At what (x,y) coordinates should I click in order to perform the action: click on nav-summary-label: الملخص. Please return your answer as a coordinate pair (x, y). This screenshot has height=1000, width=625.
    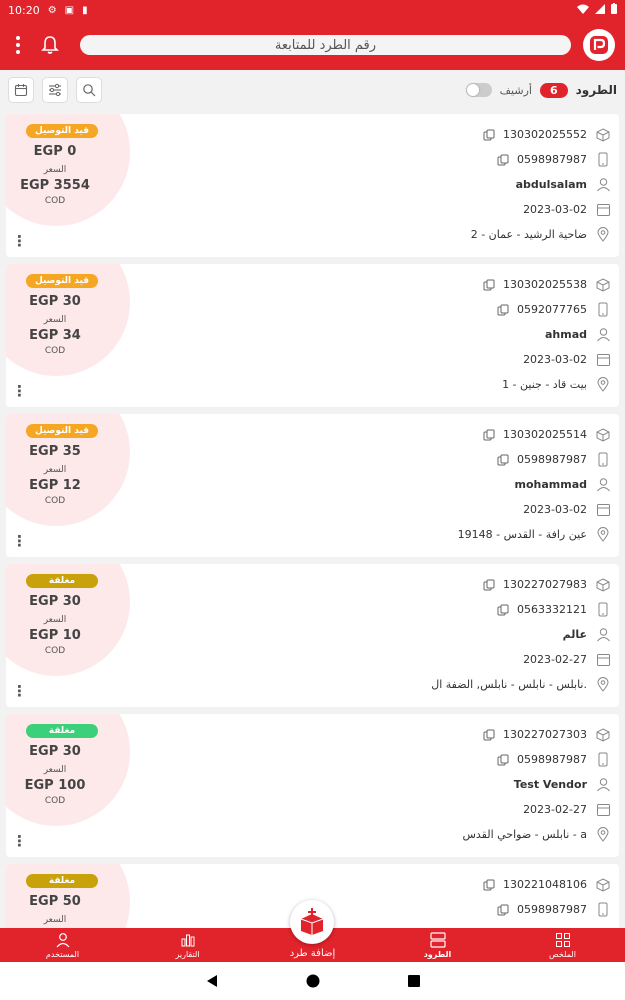
    Looking at the image, I should click on (562, 954).